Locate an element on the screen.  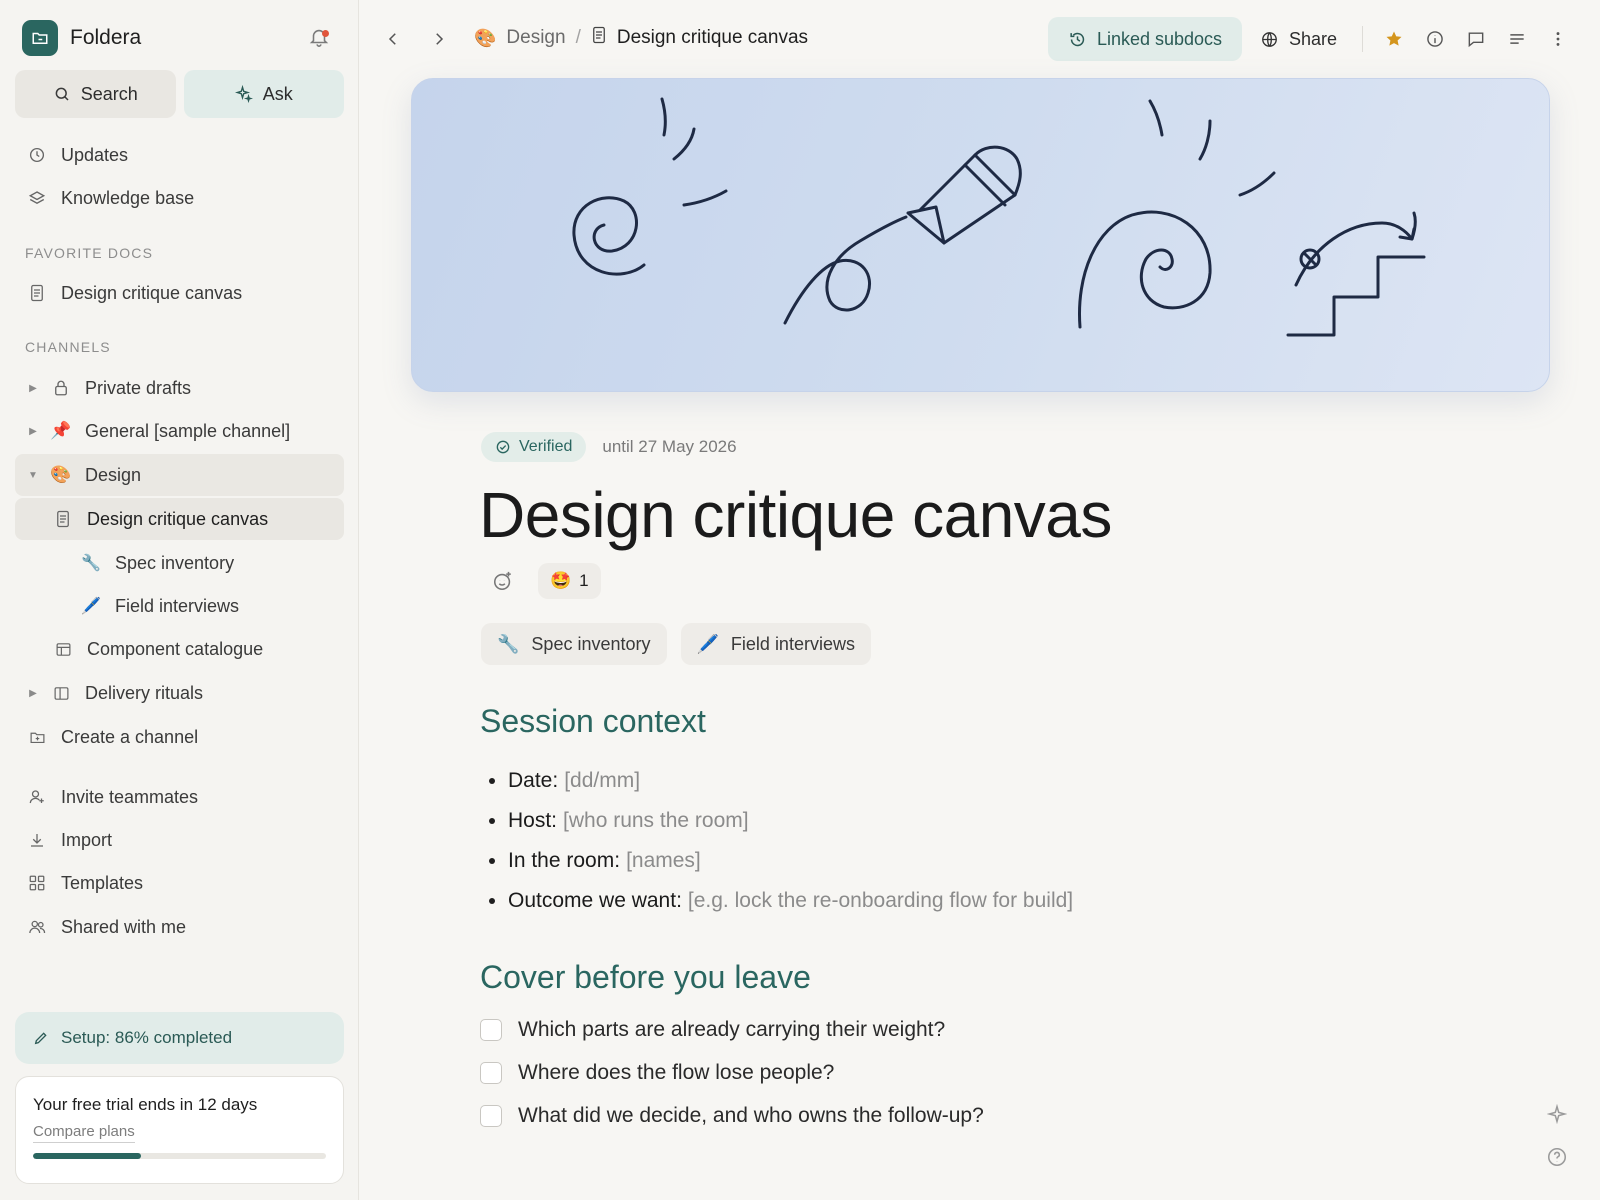
search-button: Search is located at coordinates (95, 94).